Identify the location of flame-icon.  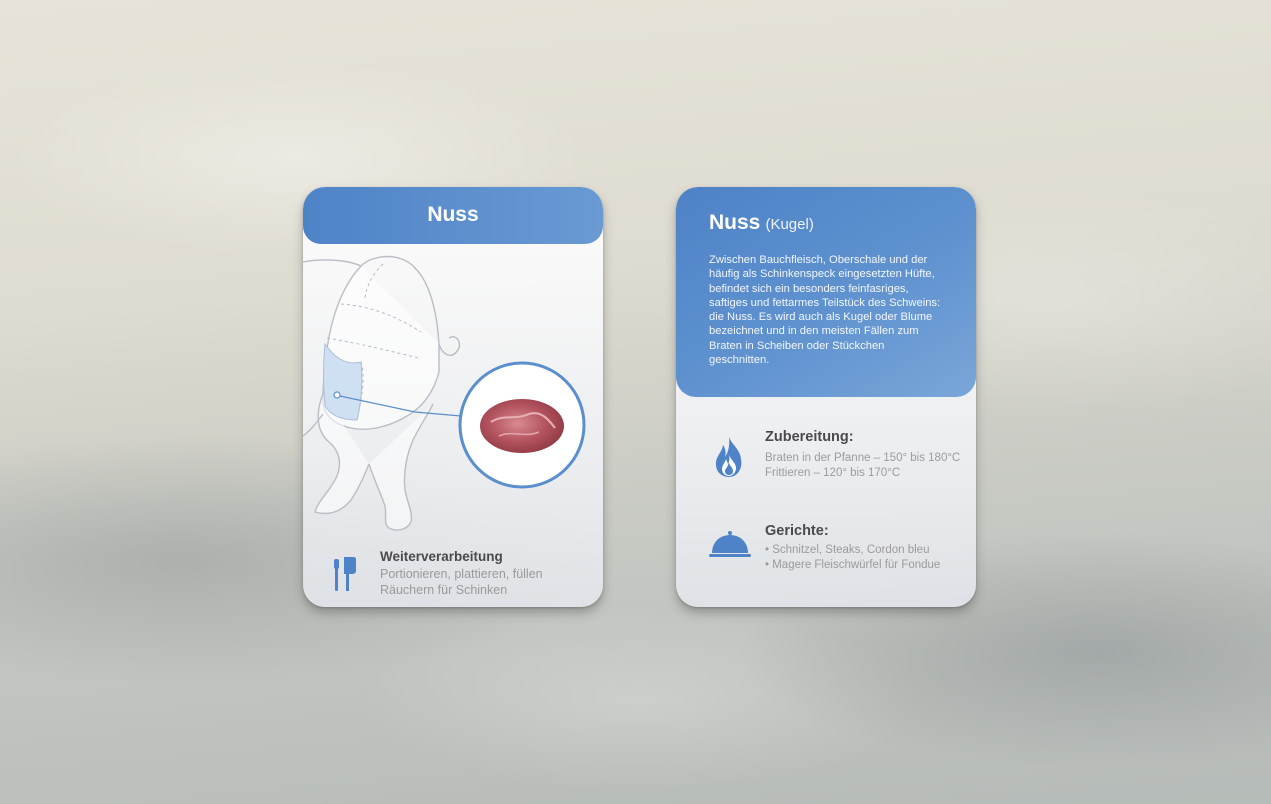
(728, 457).